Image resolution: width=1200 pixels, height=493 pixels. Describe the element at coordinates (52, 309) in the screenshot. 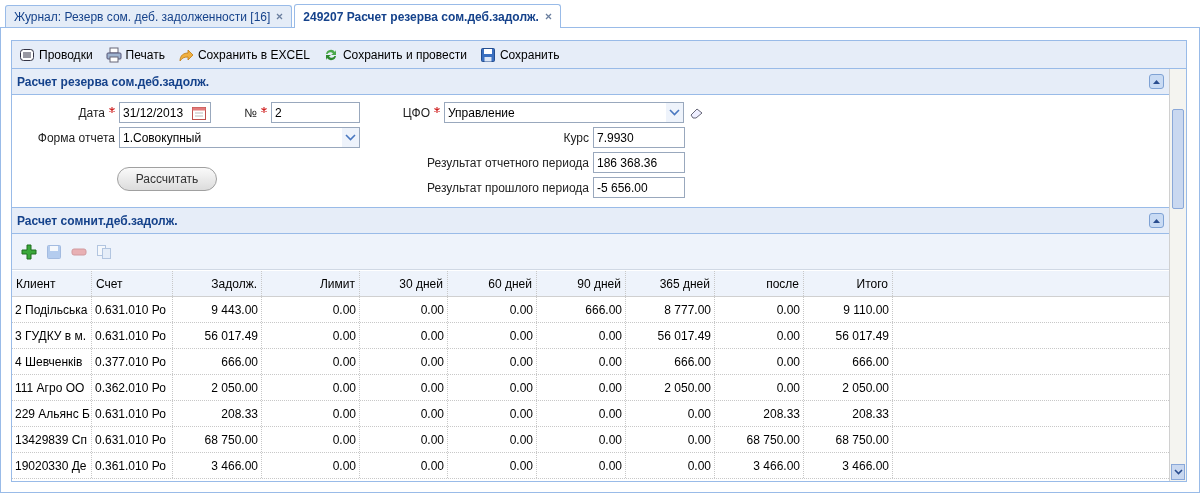

I see `table-cell: 2 Подільська` at that location.